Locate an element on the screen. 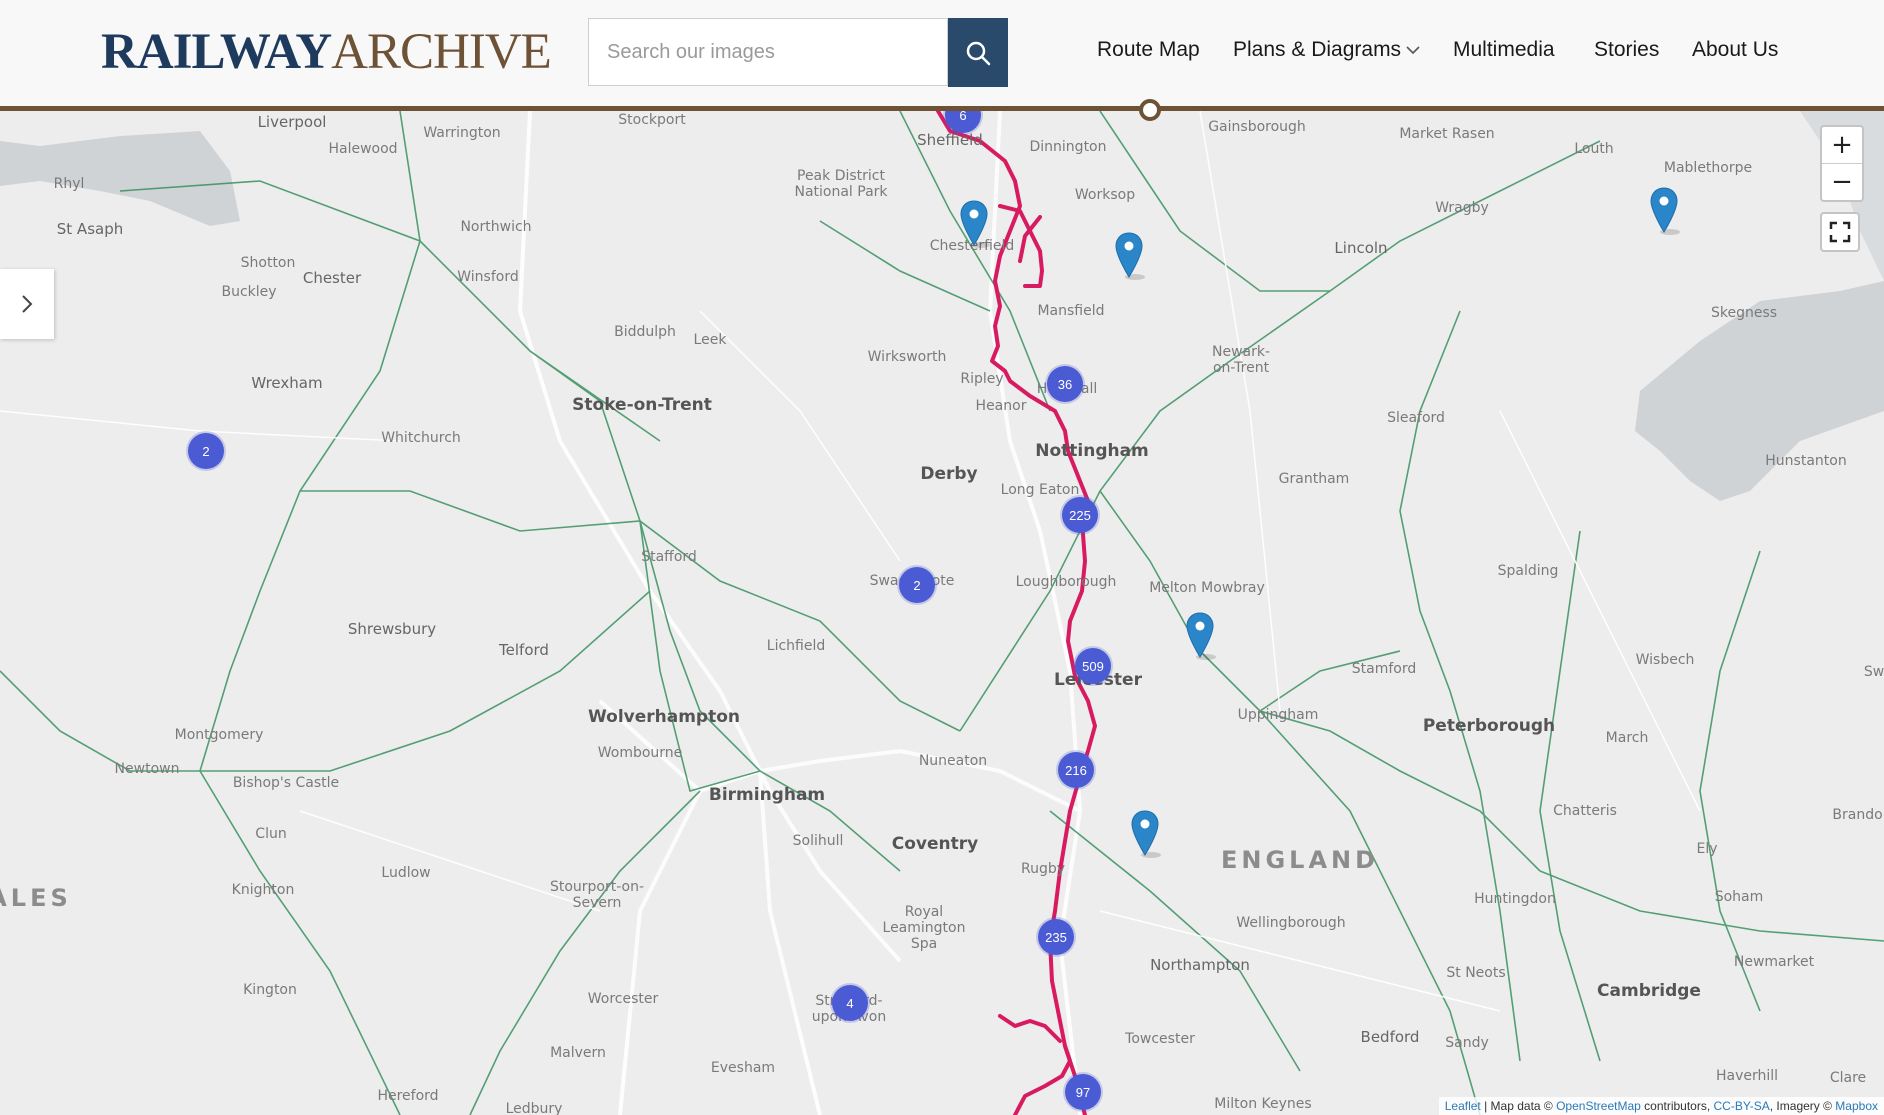 This screenshot has height=1115, width=1884. city-label: Huntingdon is located at coordinates (1515, 899).